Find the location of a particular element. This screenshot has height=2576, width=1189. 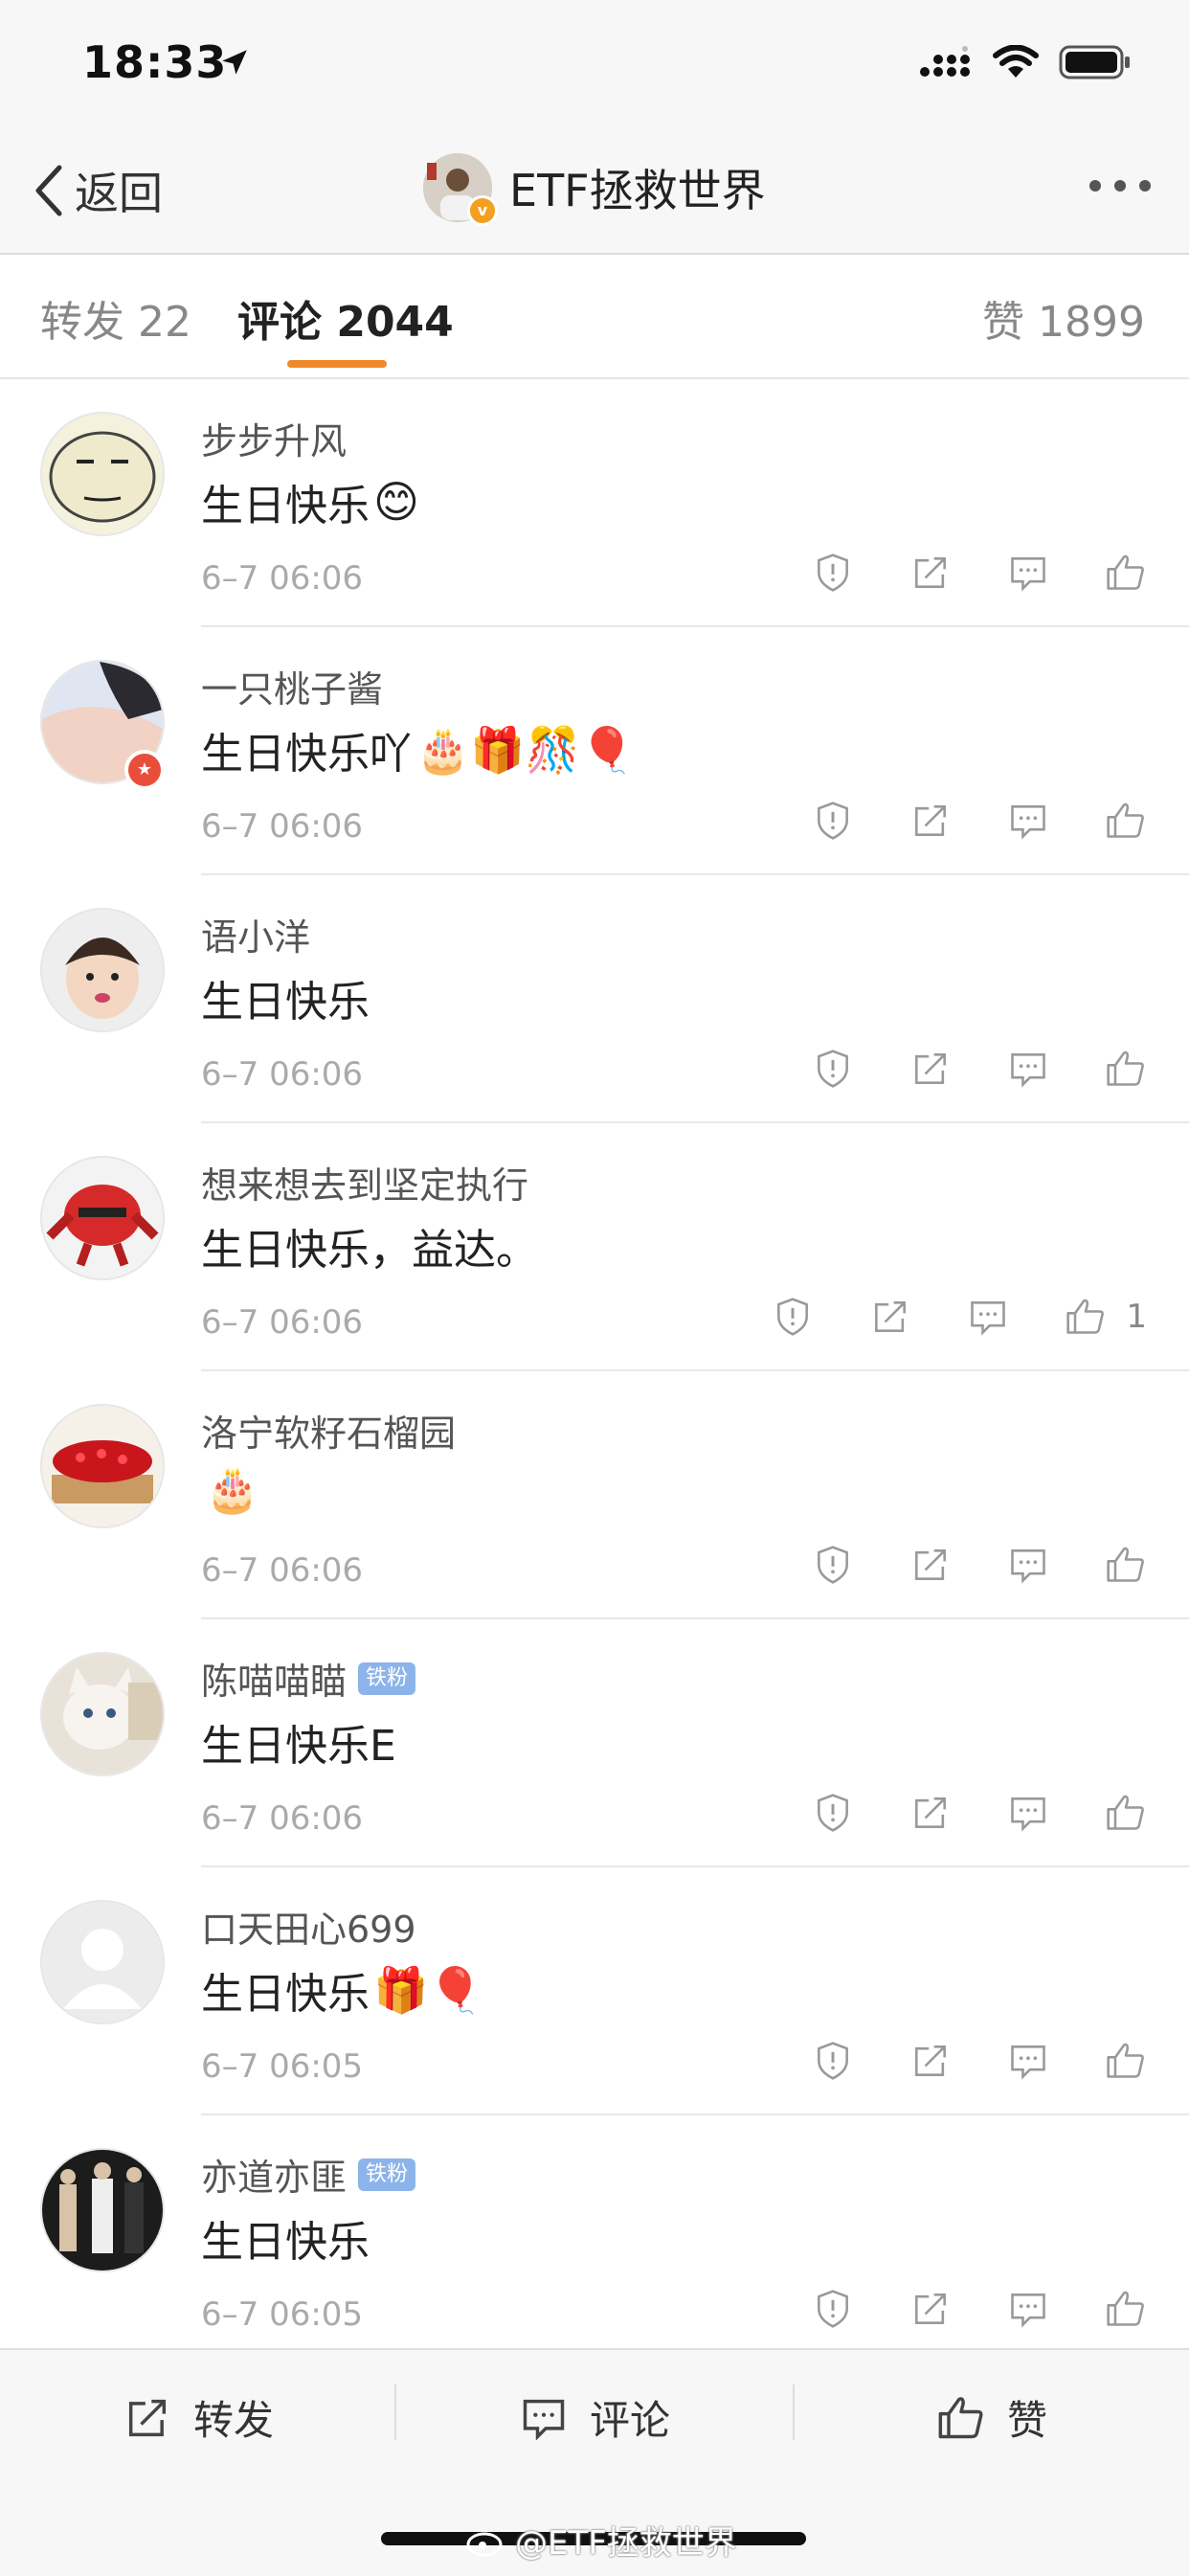

comment-username: 口天田心699 is located at coordinates (308, 1926).